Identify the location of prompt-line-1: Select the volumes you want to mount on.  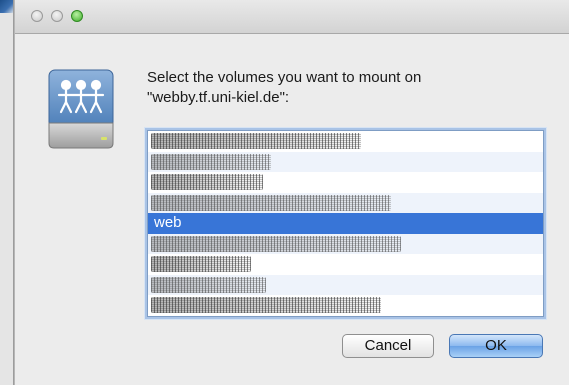
(284, 77).